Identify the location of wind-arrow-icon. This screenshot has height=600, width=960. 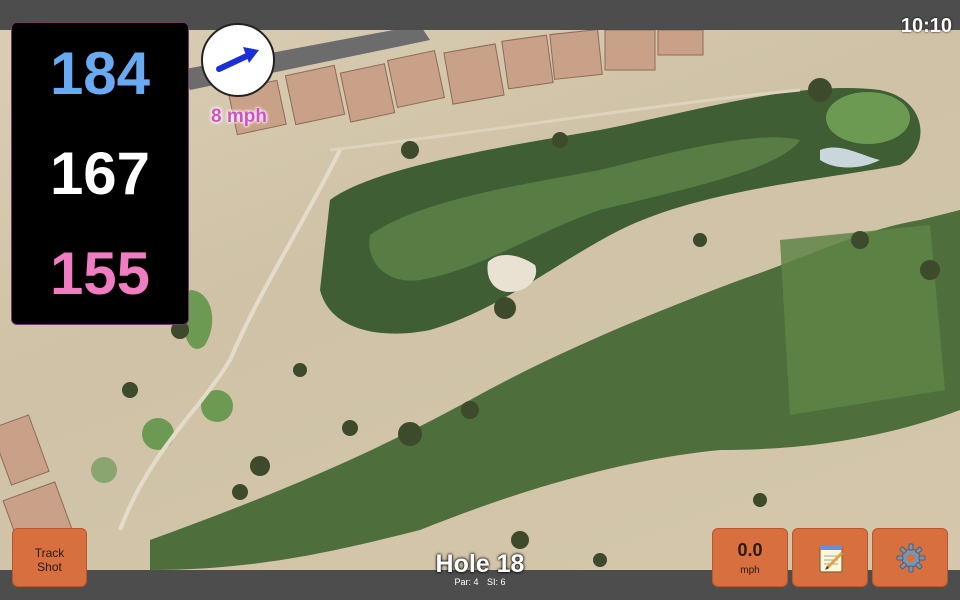
(237, 59).